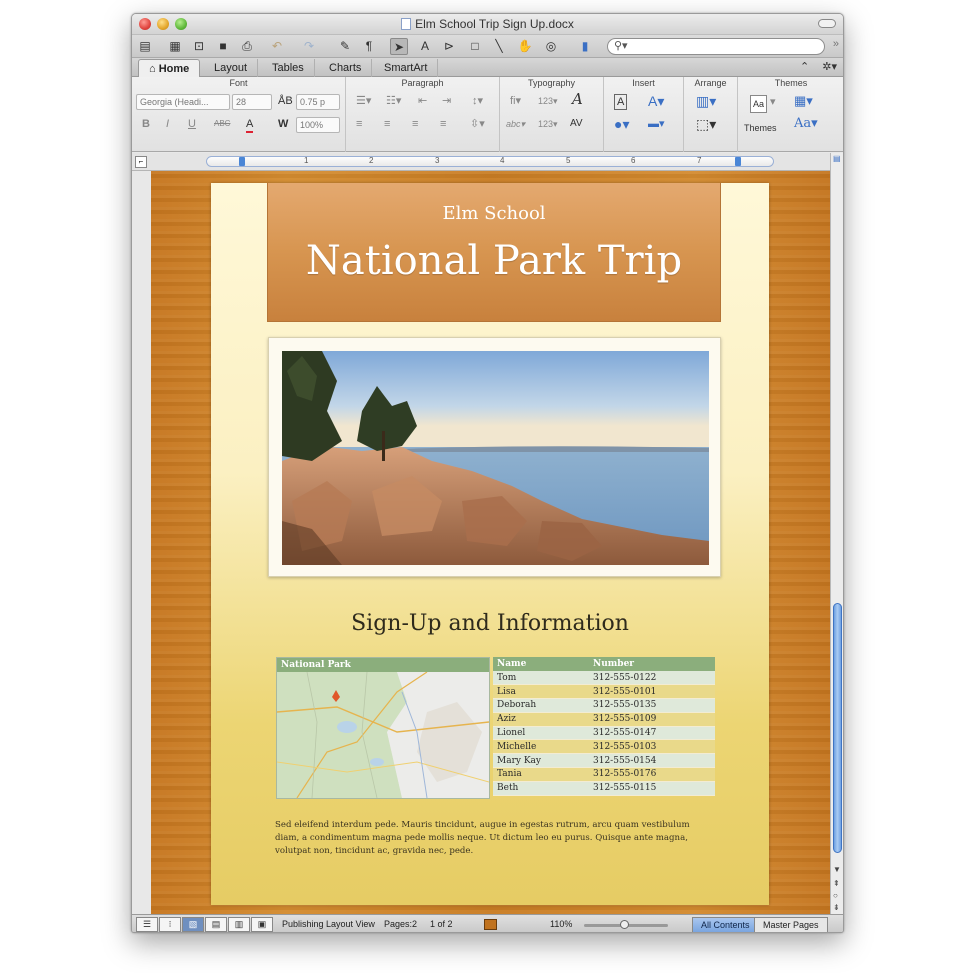 This screenshot has height=973, width=973. Describe the element at coordinates (167, 124) in the screenshot. I see `italic-button: I` at that location.